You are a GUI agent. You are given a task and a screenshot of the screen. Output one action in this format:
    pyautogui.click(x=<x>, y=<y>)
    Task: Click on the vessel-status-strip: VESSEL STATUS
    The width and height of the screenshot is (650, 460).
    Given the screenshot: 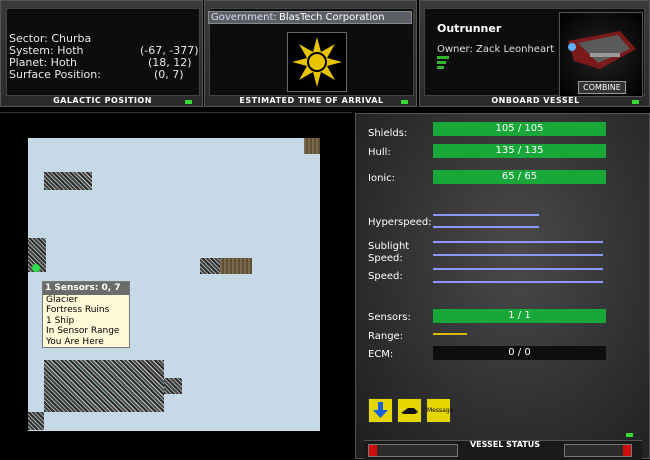 What is the action you would take?
    pyautogui.click(x=503, y=446)
    